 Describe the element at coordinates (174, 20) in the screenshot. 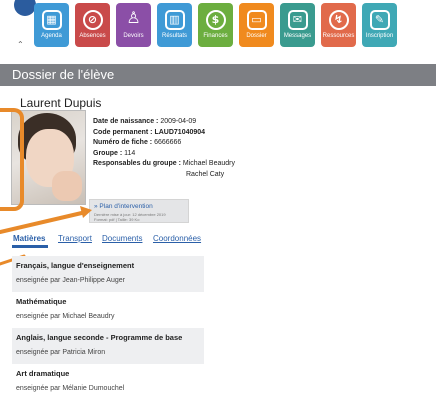

I see `bar-chart-icon: ▥` at that location.